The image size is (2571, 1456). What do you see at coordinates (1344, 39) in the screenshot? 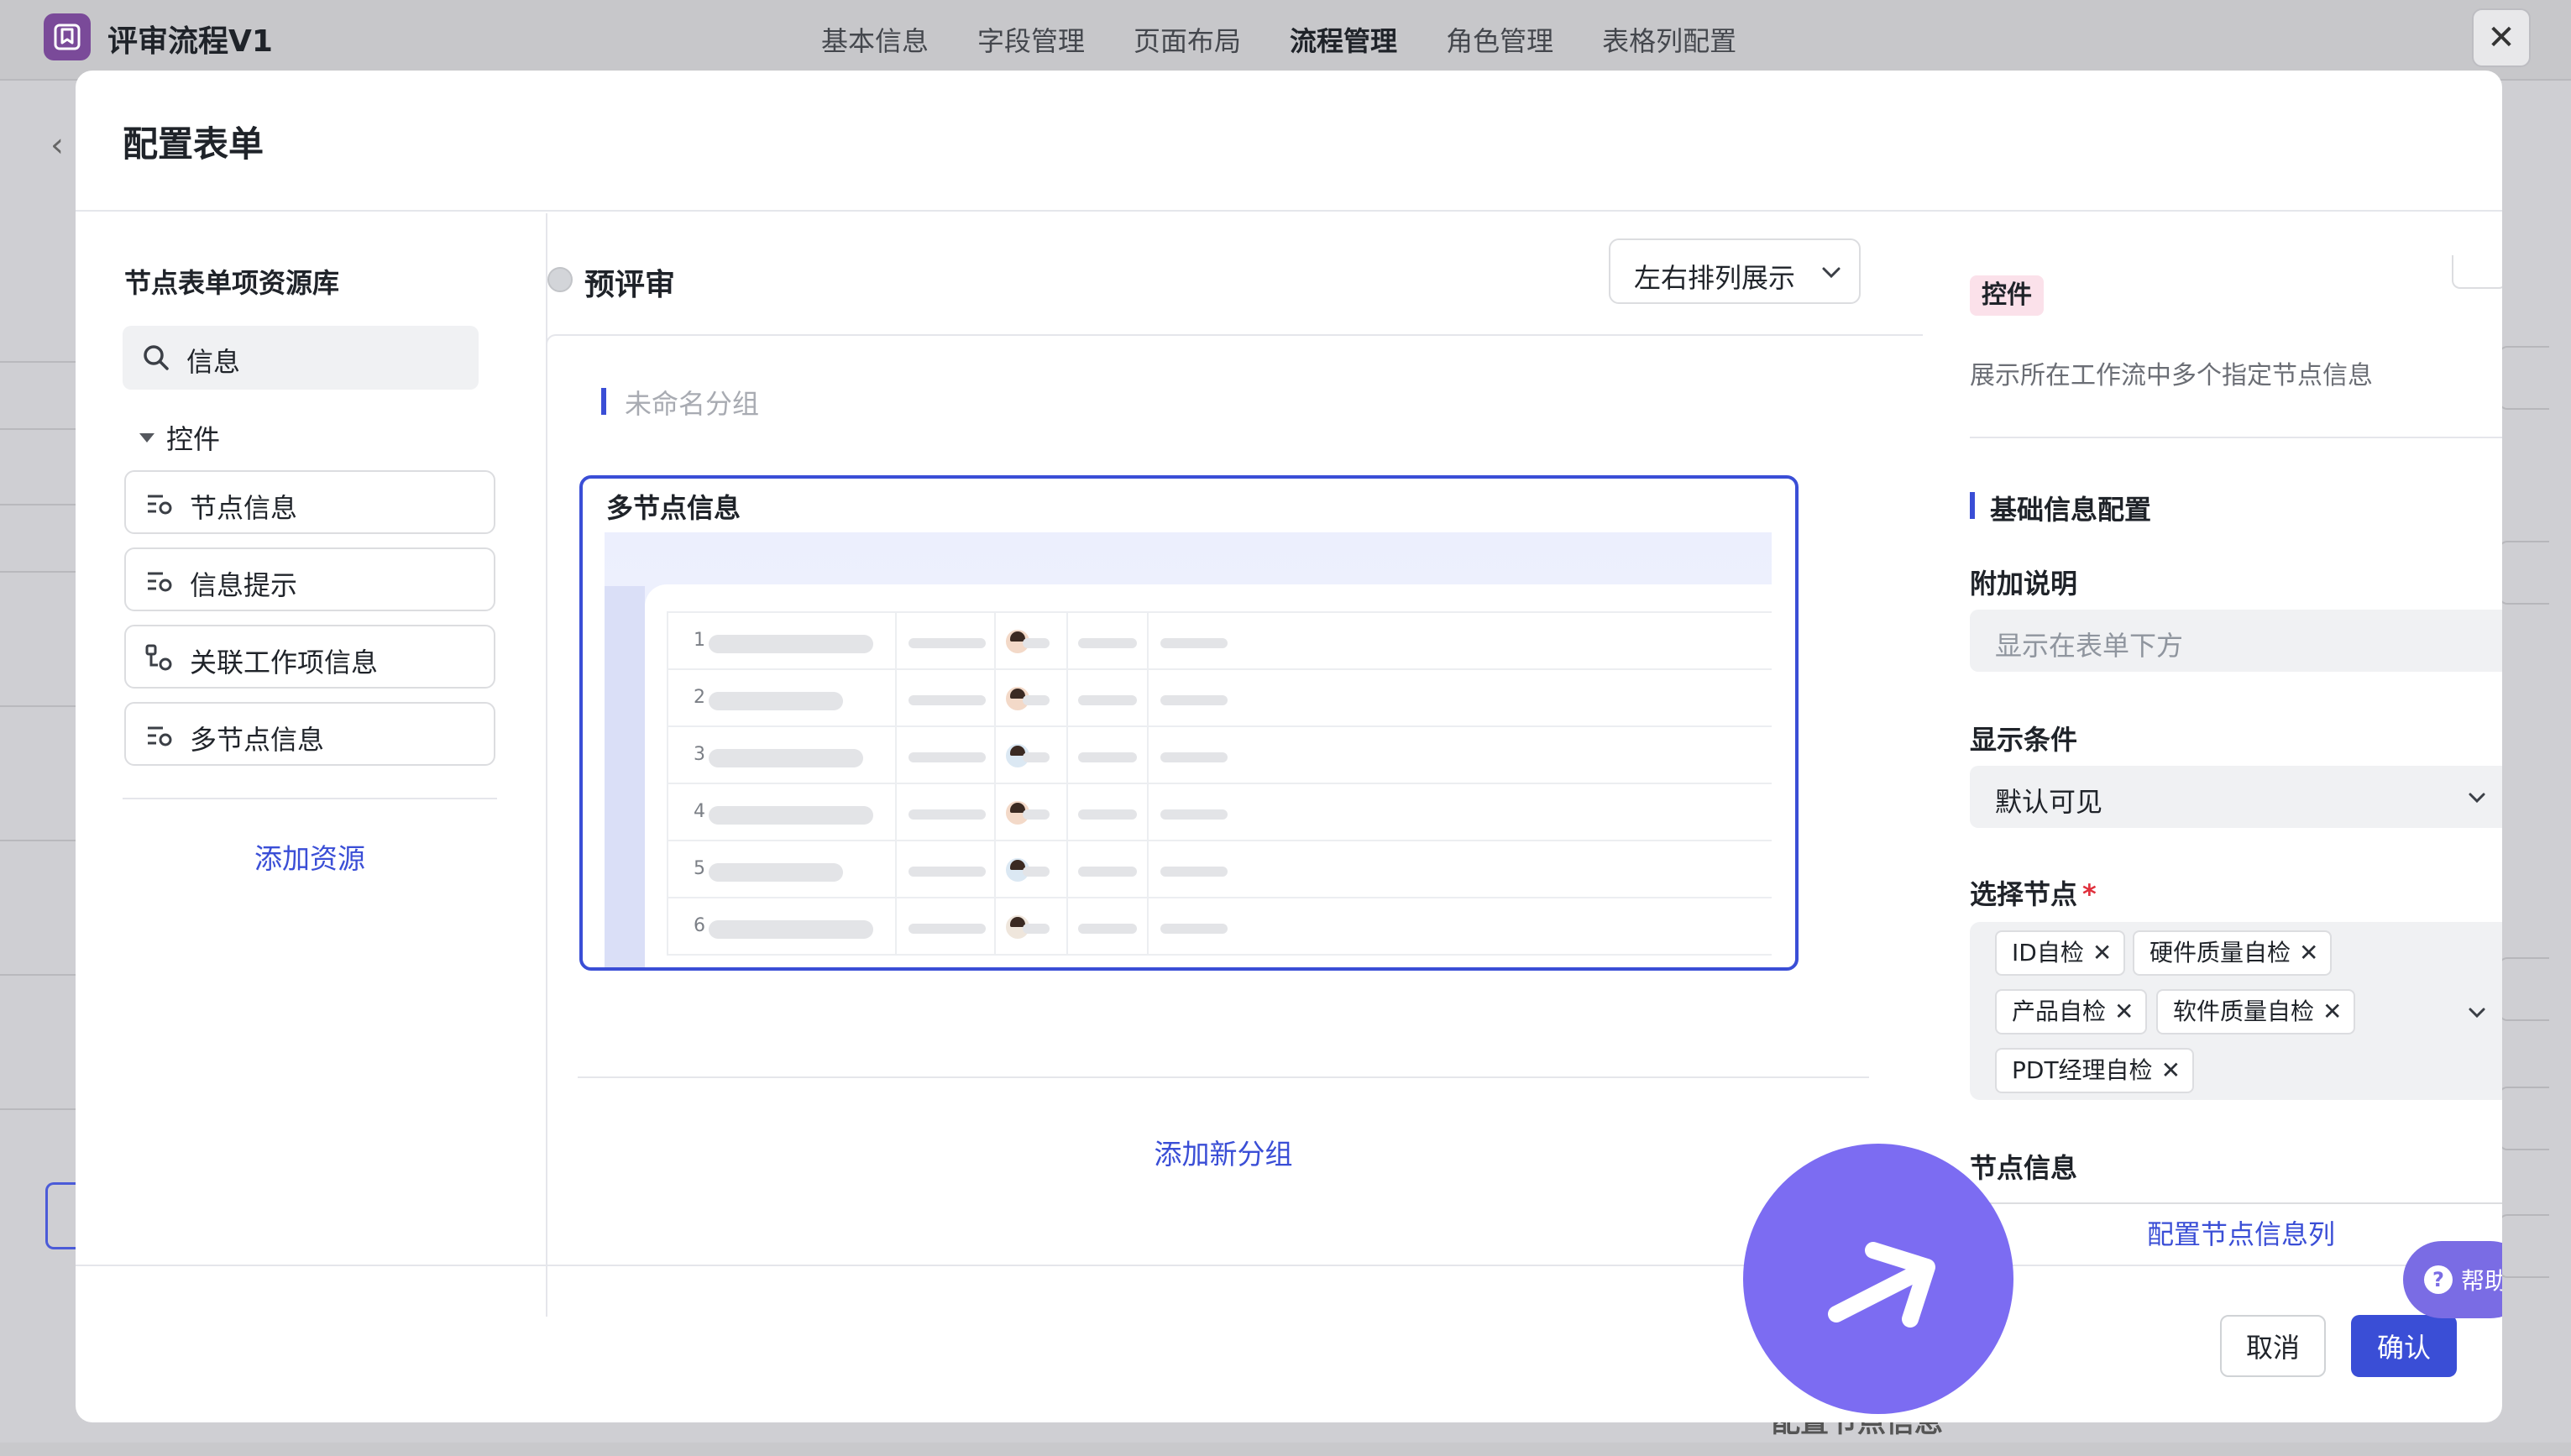
I see `tab-process-management: 流程管理` at bounding box center [1344, 39].